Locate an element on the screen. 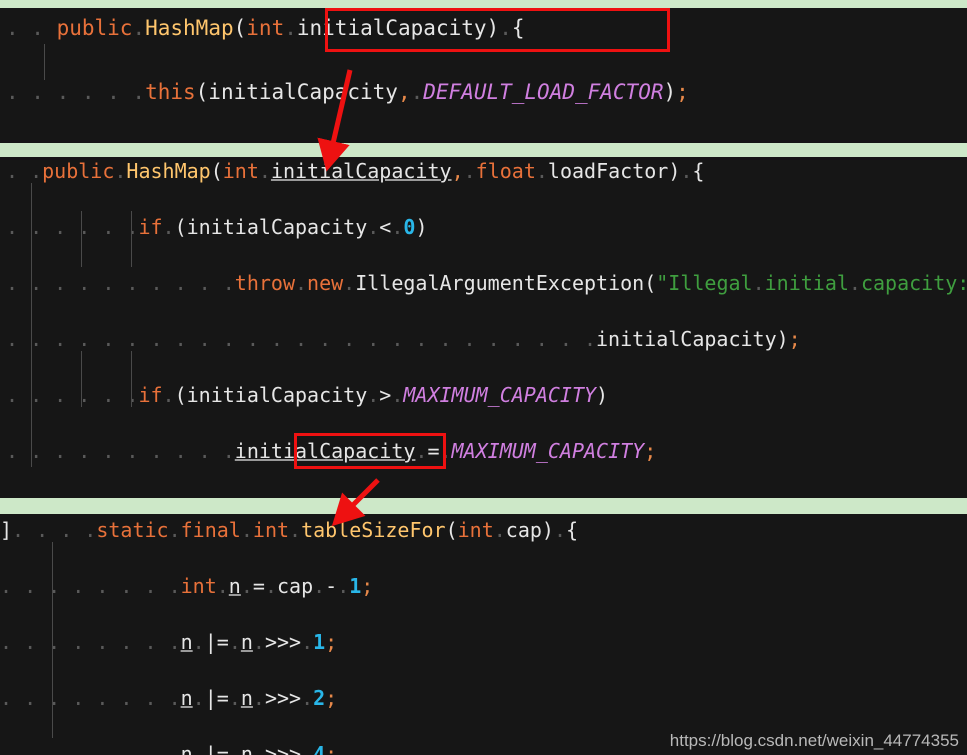 The height and width of the screenshot is (755, 967). code-line: . . . . . . . .int.n.=.cap.-.1; is located at coordinates (187, 586).